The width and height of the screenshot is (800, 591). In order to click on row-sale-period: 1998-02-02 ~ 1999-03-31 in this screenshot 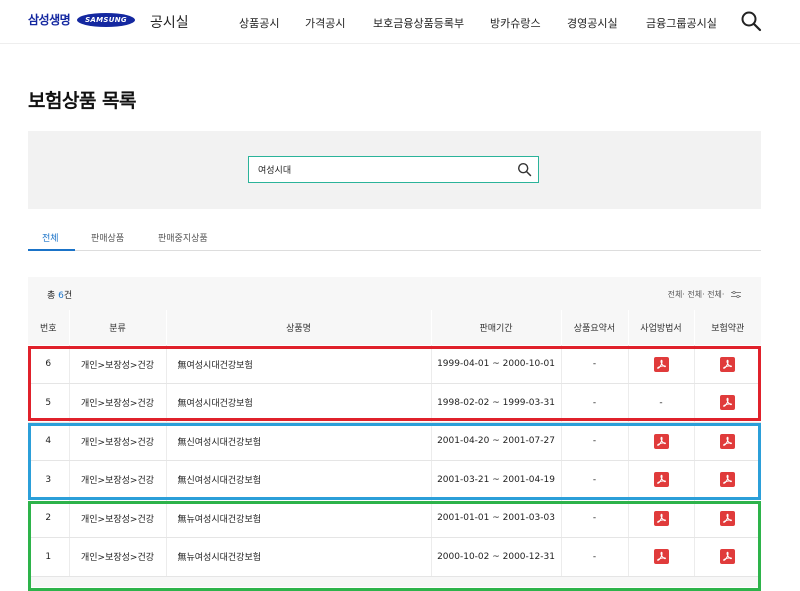, I will do `click(496, 403)`.